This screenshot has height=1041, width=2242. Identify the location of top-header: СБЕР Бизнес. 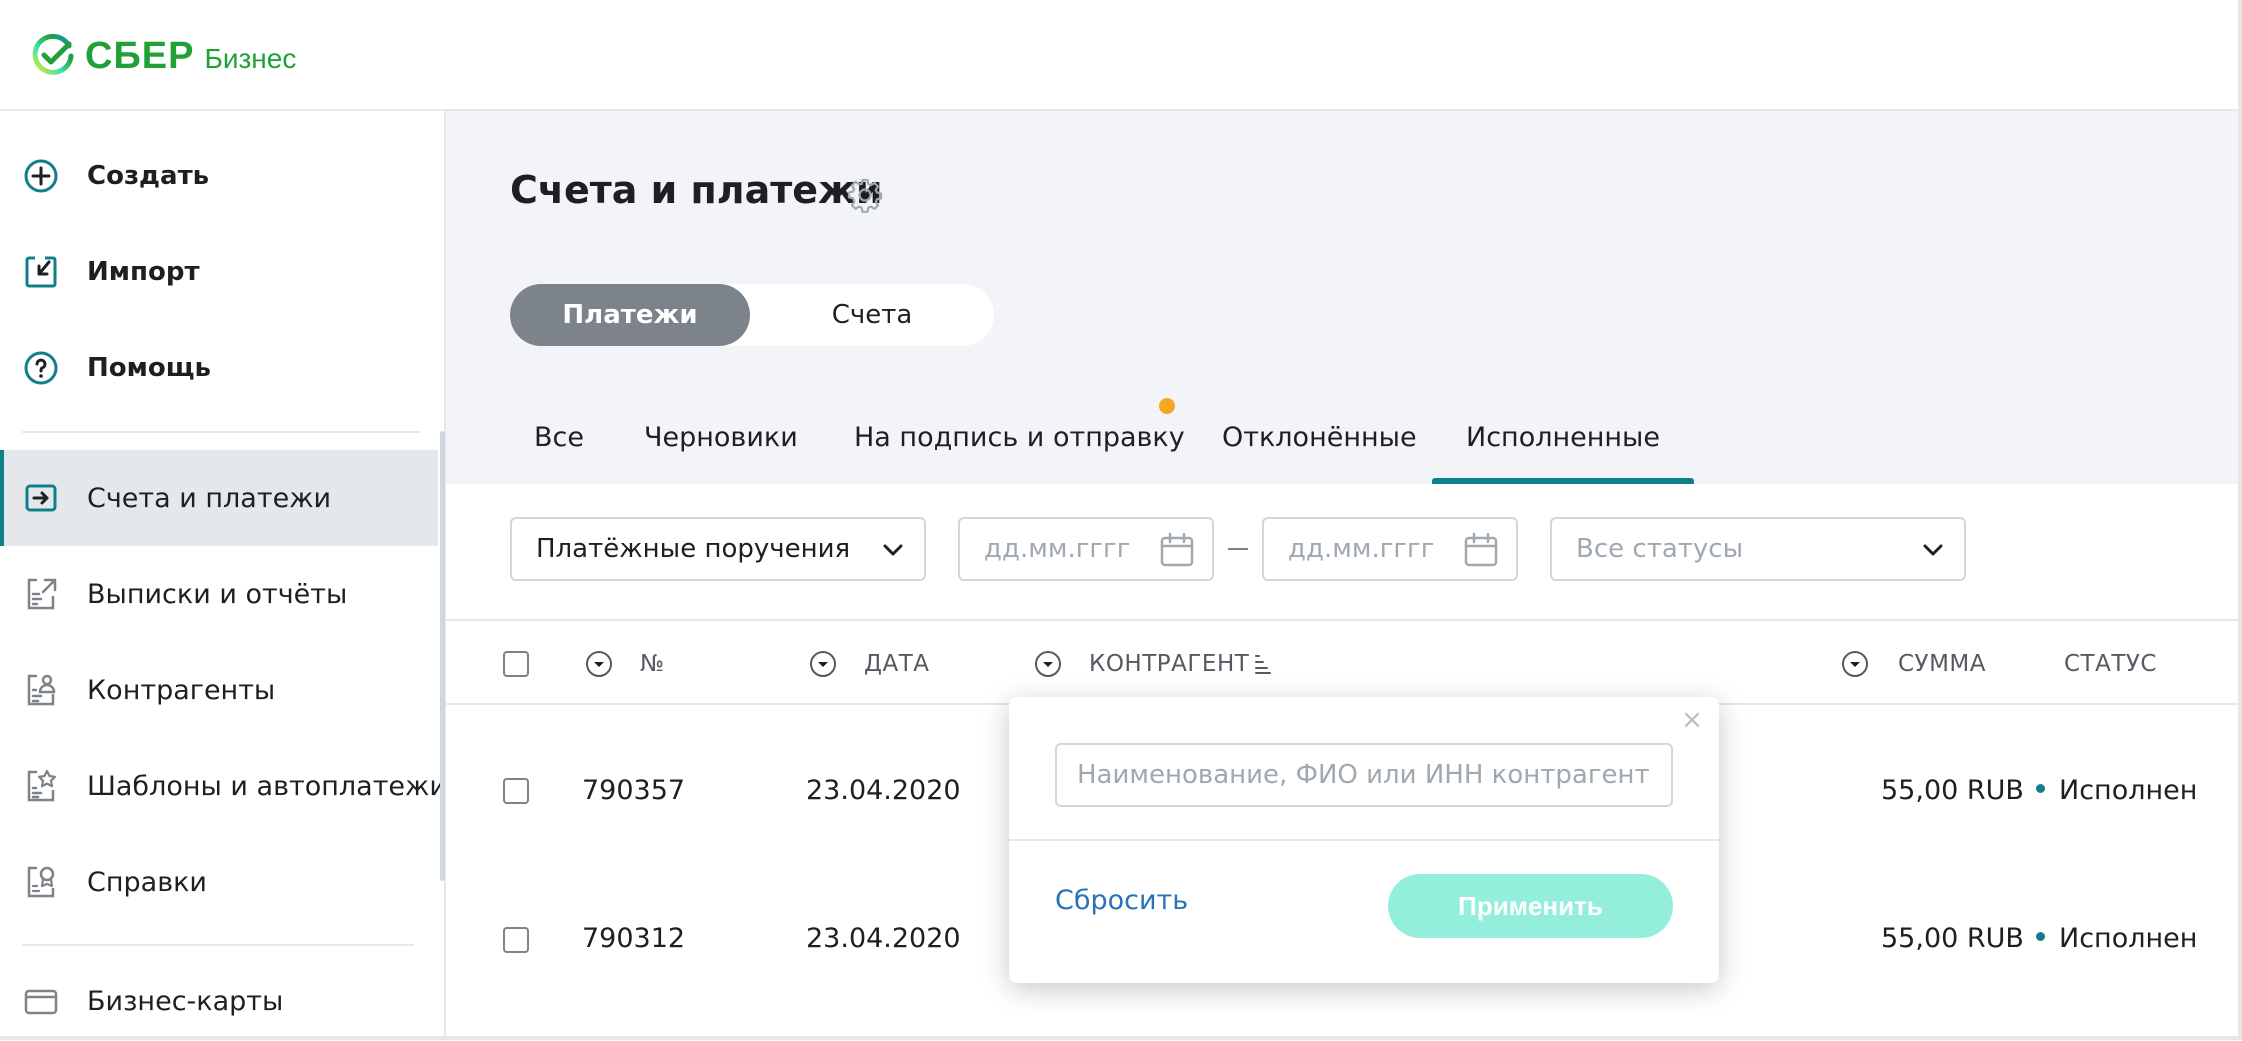
(1121, 55).